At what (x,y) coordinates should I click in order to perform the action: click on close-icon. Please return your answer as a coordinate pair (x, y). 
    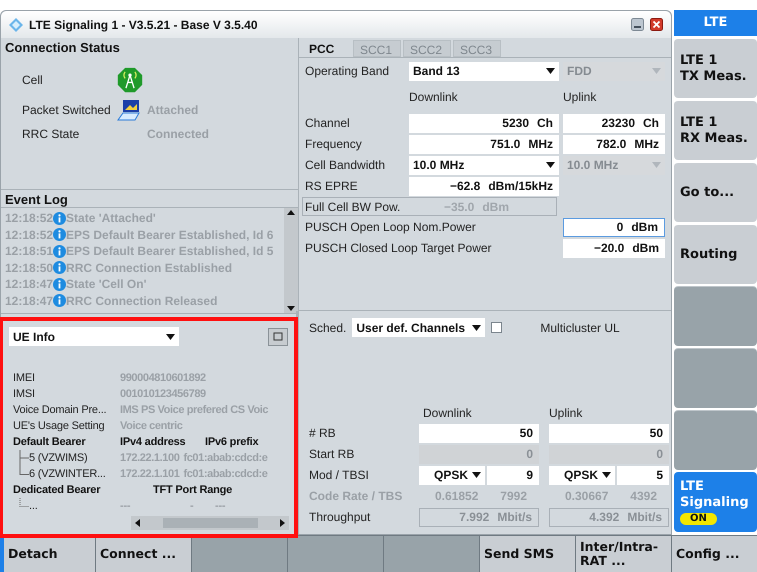
    Looking at the image, I should click on (656, 24).